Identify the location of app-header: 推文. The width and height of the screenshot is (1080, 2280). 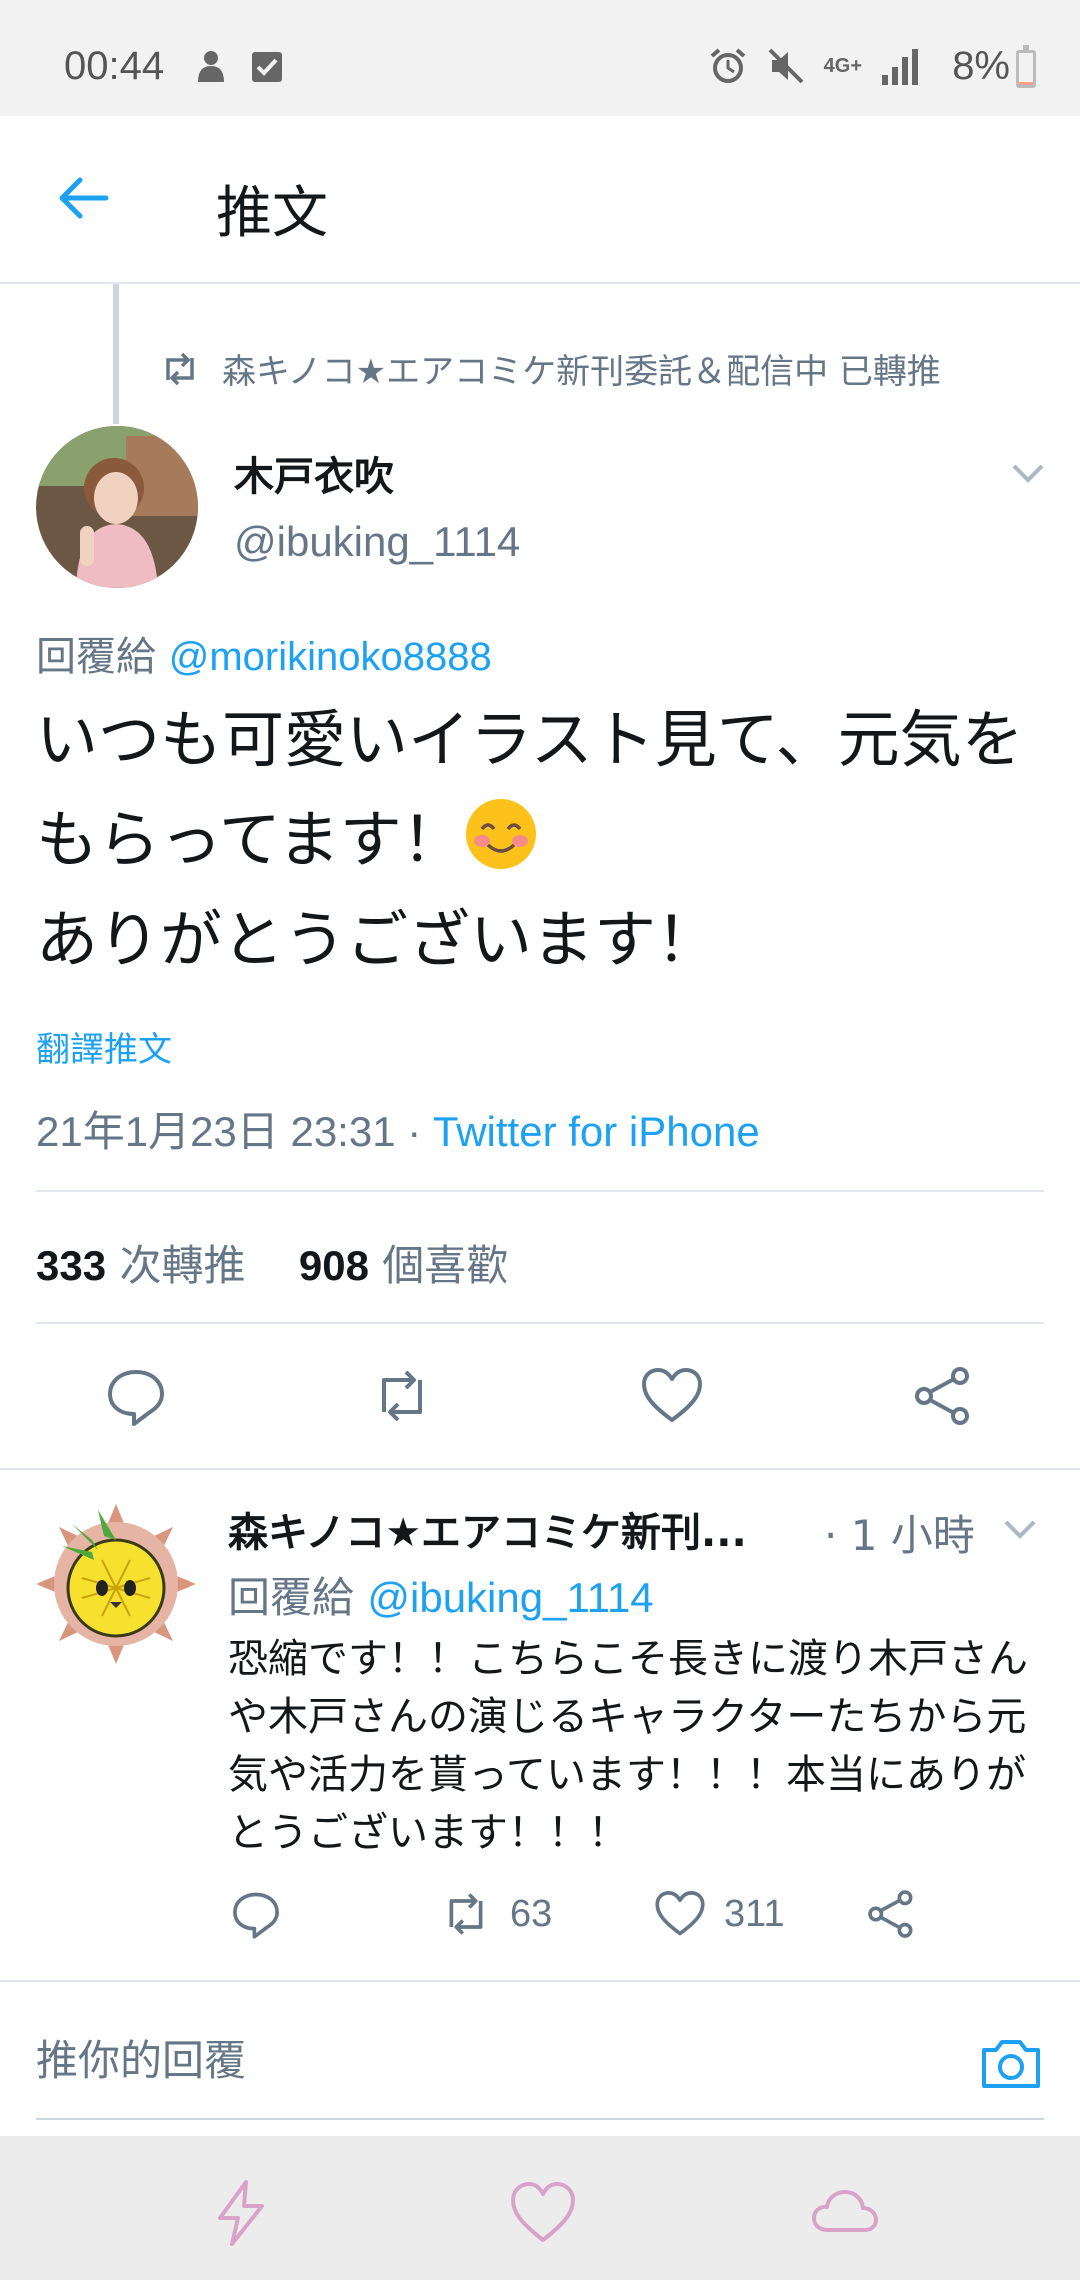
(540, 200).